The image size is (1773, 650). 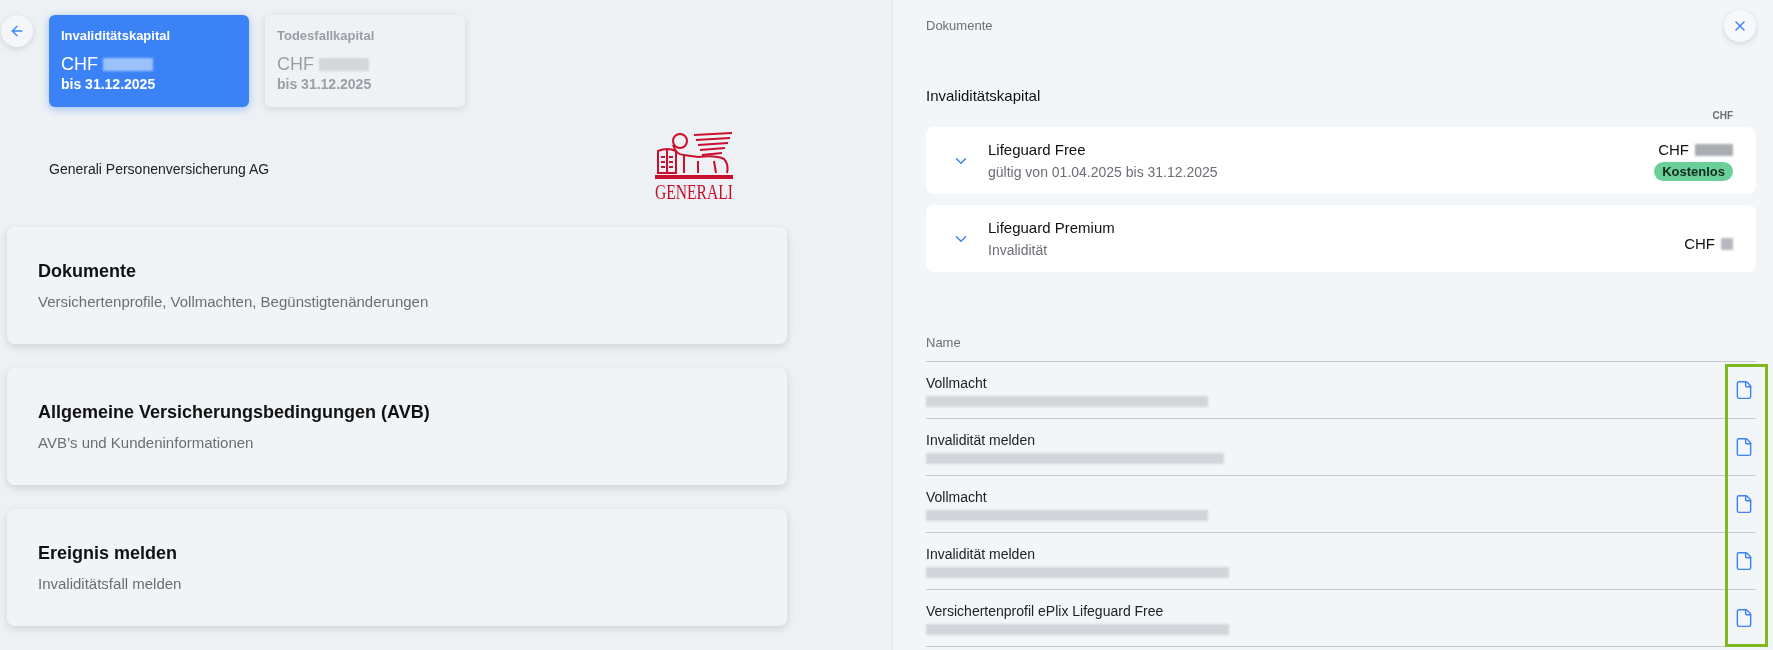 I want to click on section-title: Allgemeine Versicherungsbedingungen (AVB), so click(x=234, y=412).